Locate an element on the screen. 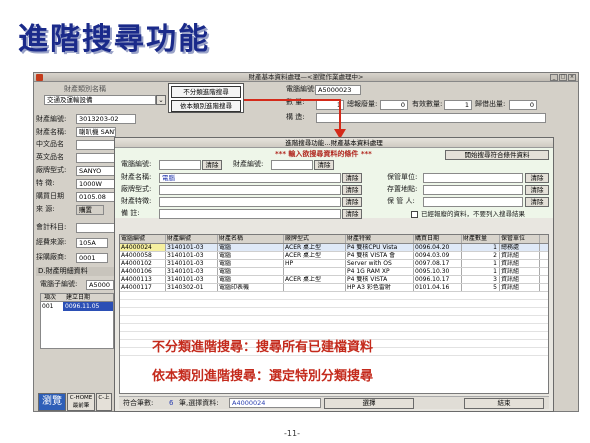 Image resolution: width=590 pixels, height=443 pixels. selected-value: A4000024 is located at coordinates (275, 403).